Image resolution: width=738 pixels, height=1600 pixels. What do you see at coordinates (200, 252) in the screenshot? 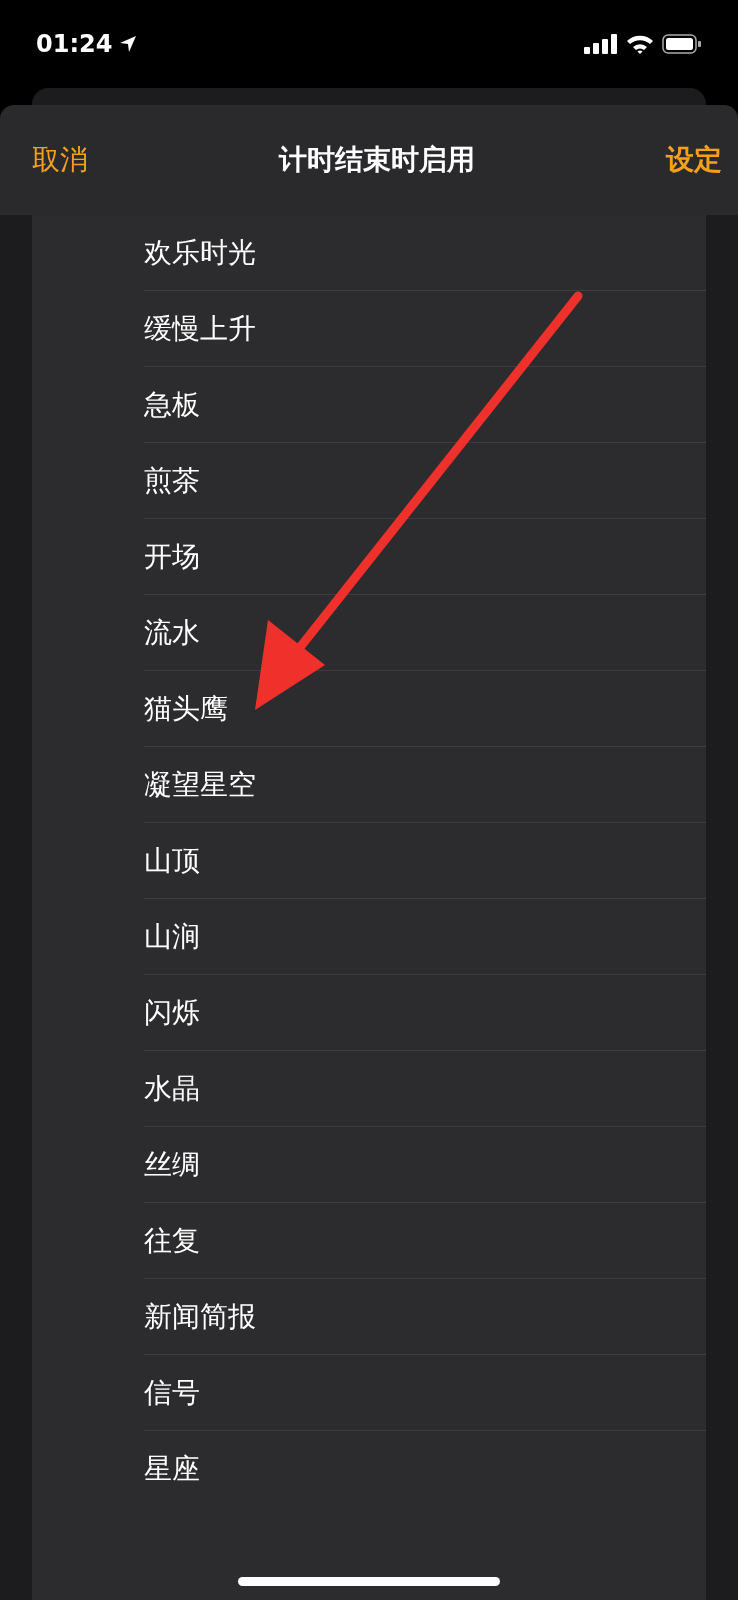
I see `sound-item: 欢乐时光` at bounding box center [200, 252].